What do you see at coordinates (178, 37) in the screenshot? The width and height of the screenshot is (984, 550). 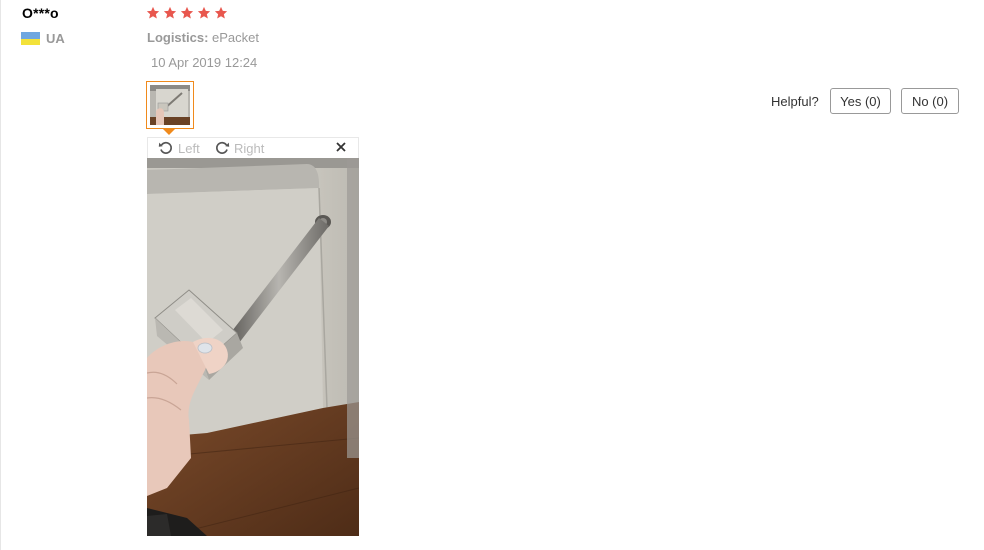 I see `logistics-label: Logistics:` at bounding box center [178, 37].